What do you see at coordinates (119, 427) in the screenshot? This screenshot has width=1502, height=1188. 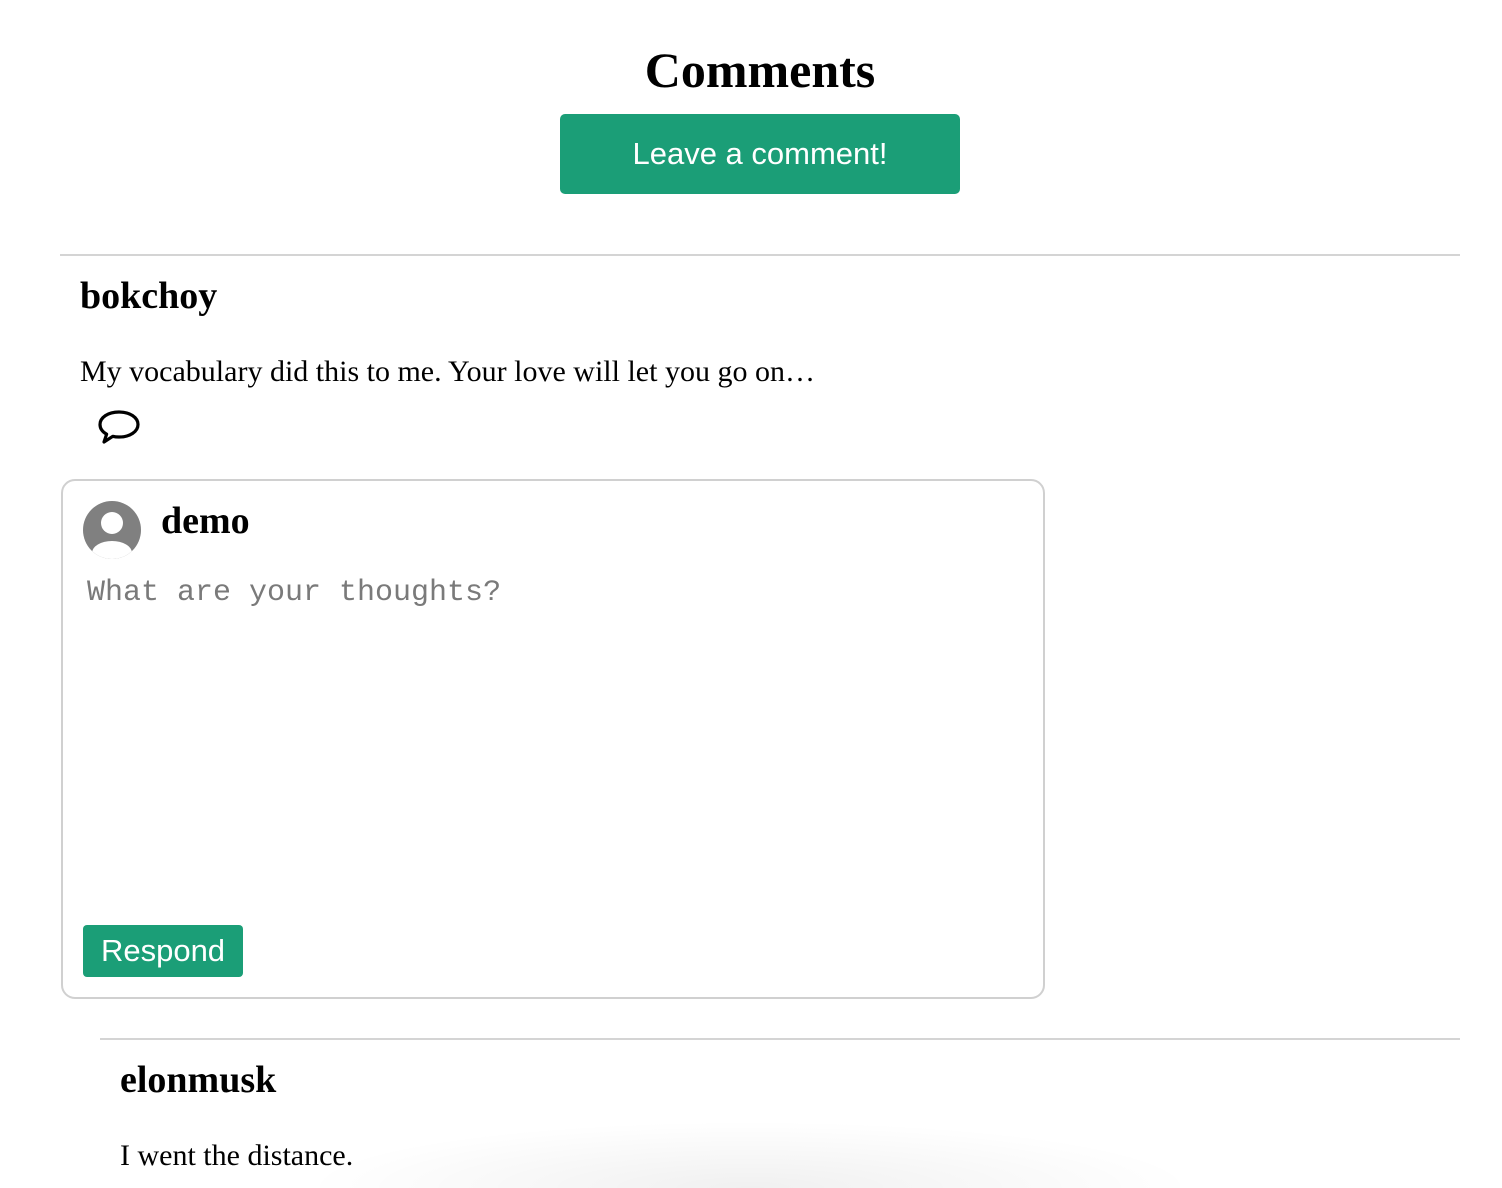 I see `speech-bubble-icon` at bounding box center [119, 427].